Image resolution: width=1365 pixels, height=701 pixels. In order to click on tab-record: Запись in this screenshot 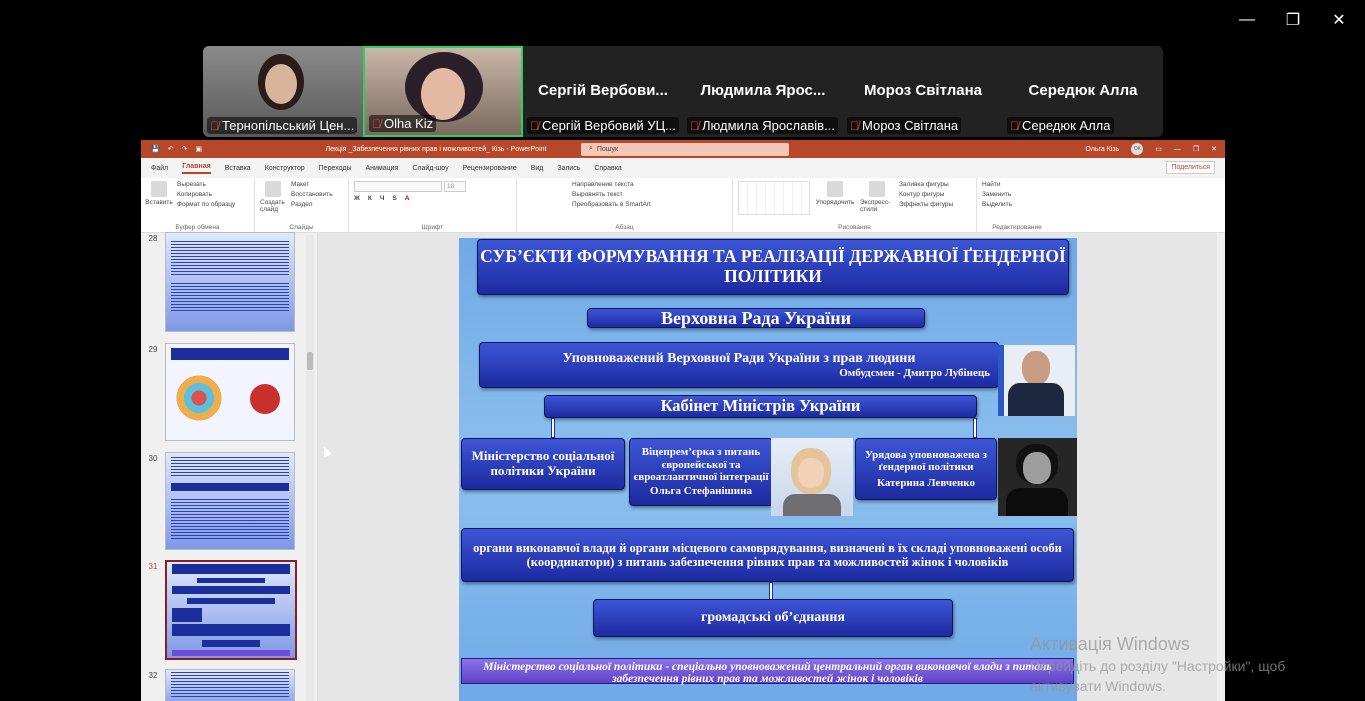, I will do `click(568, 168)`.